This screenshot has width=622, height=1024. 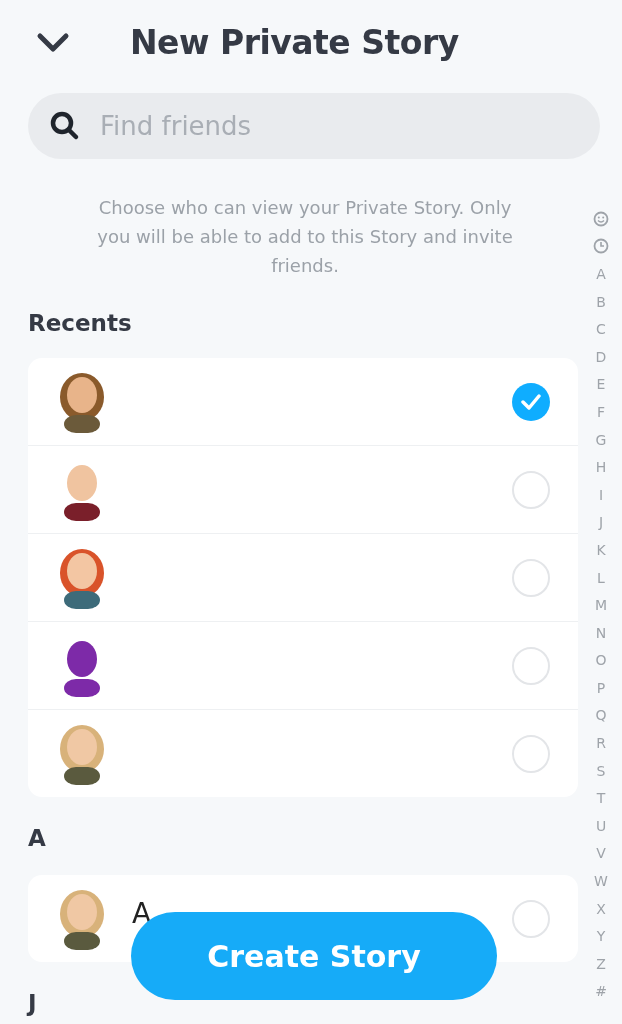 What do you see at coordinates (601, 826) in the screenshot?
I see `index-letter: U` at bounding box center [601, 826].